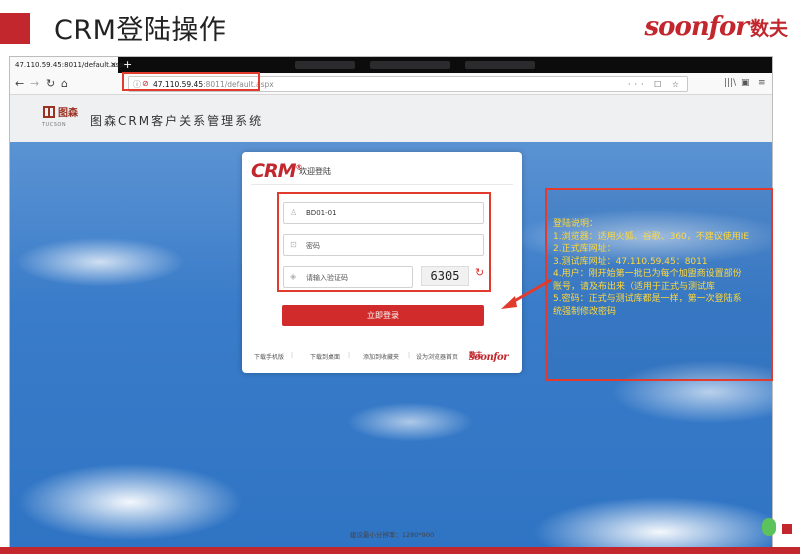 The height and width of the screenshot is (554, 800). Describe the element at coordinates (584, 249) in the screenshot. I see `instruction-line: 2.正式库网址：` at that location.